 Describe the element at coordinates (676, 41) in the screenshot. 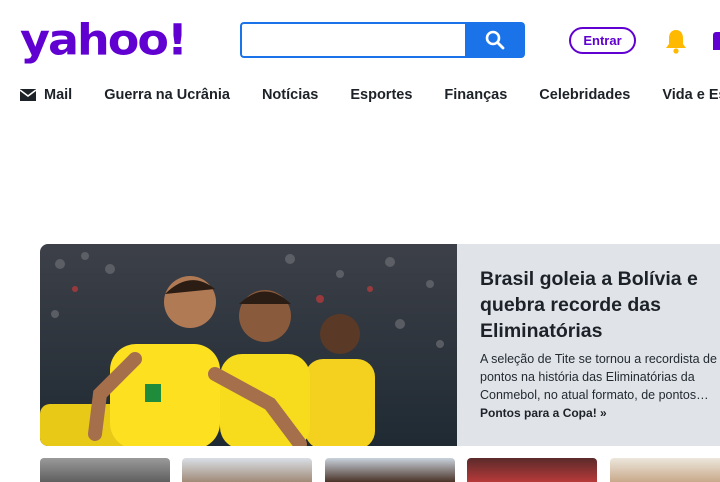

I see `bell-icon` at that location.